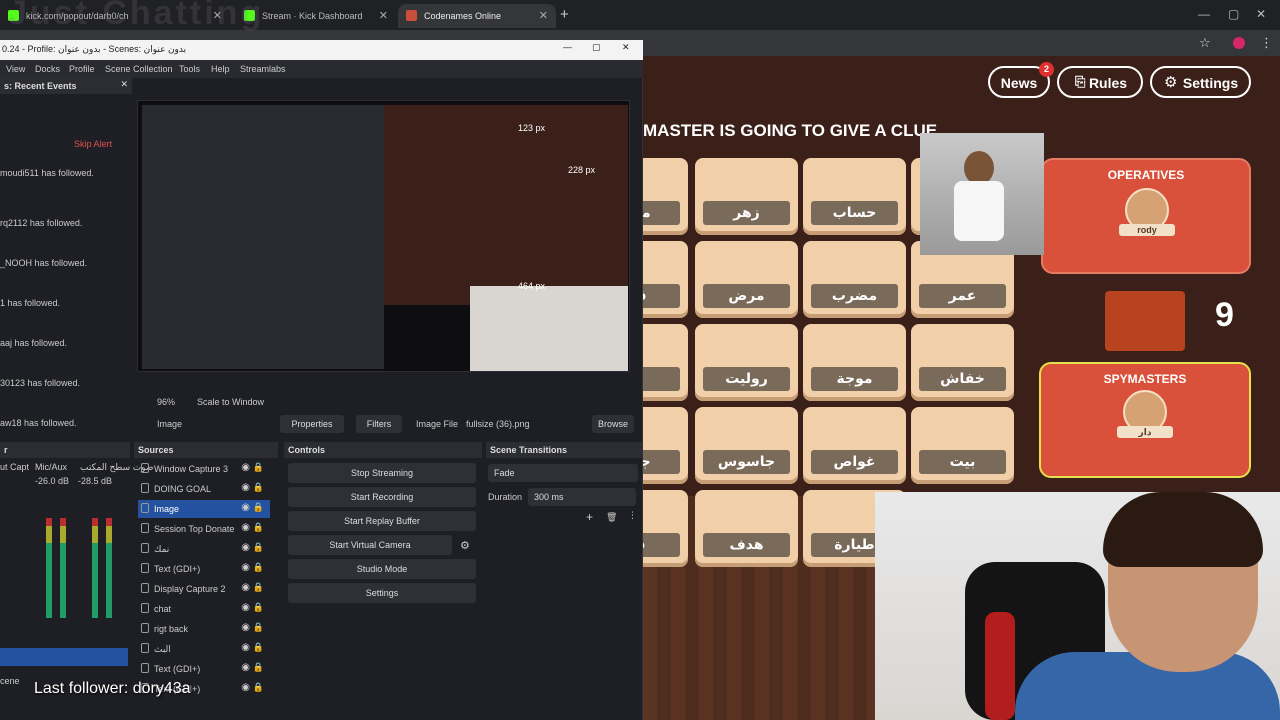 This screenshot has height=720, width=1280. Describe the element at coordinates (922, 43) in the screenshot. I see `url-input` at that location.